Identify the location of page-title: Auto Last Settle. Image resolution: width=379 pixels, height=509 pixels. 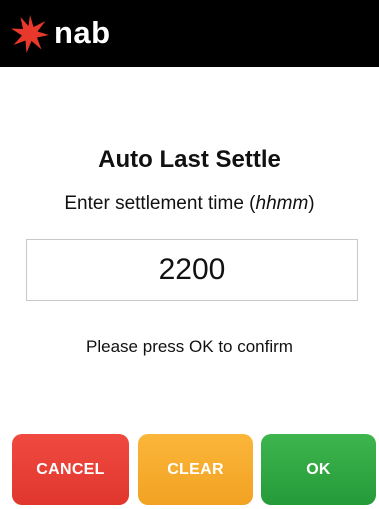
(189, 159).